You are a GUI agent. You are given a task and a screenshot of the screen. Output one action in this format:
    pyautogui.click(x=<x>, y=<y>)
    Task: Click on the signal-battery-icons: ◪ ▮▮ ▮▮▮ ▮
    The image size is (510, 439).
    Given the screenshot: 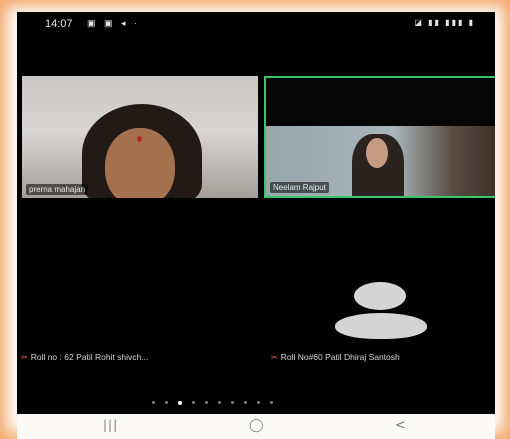 What is the action you would take?
    pyautogui.click(x=444, y=22)
    